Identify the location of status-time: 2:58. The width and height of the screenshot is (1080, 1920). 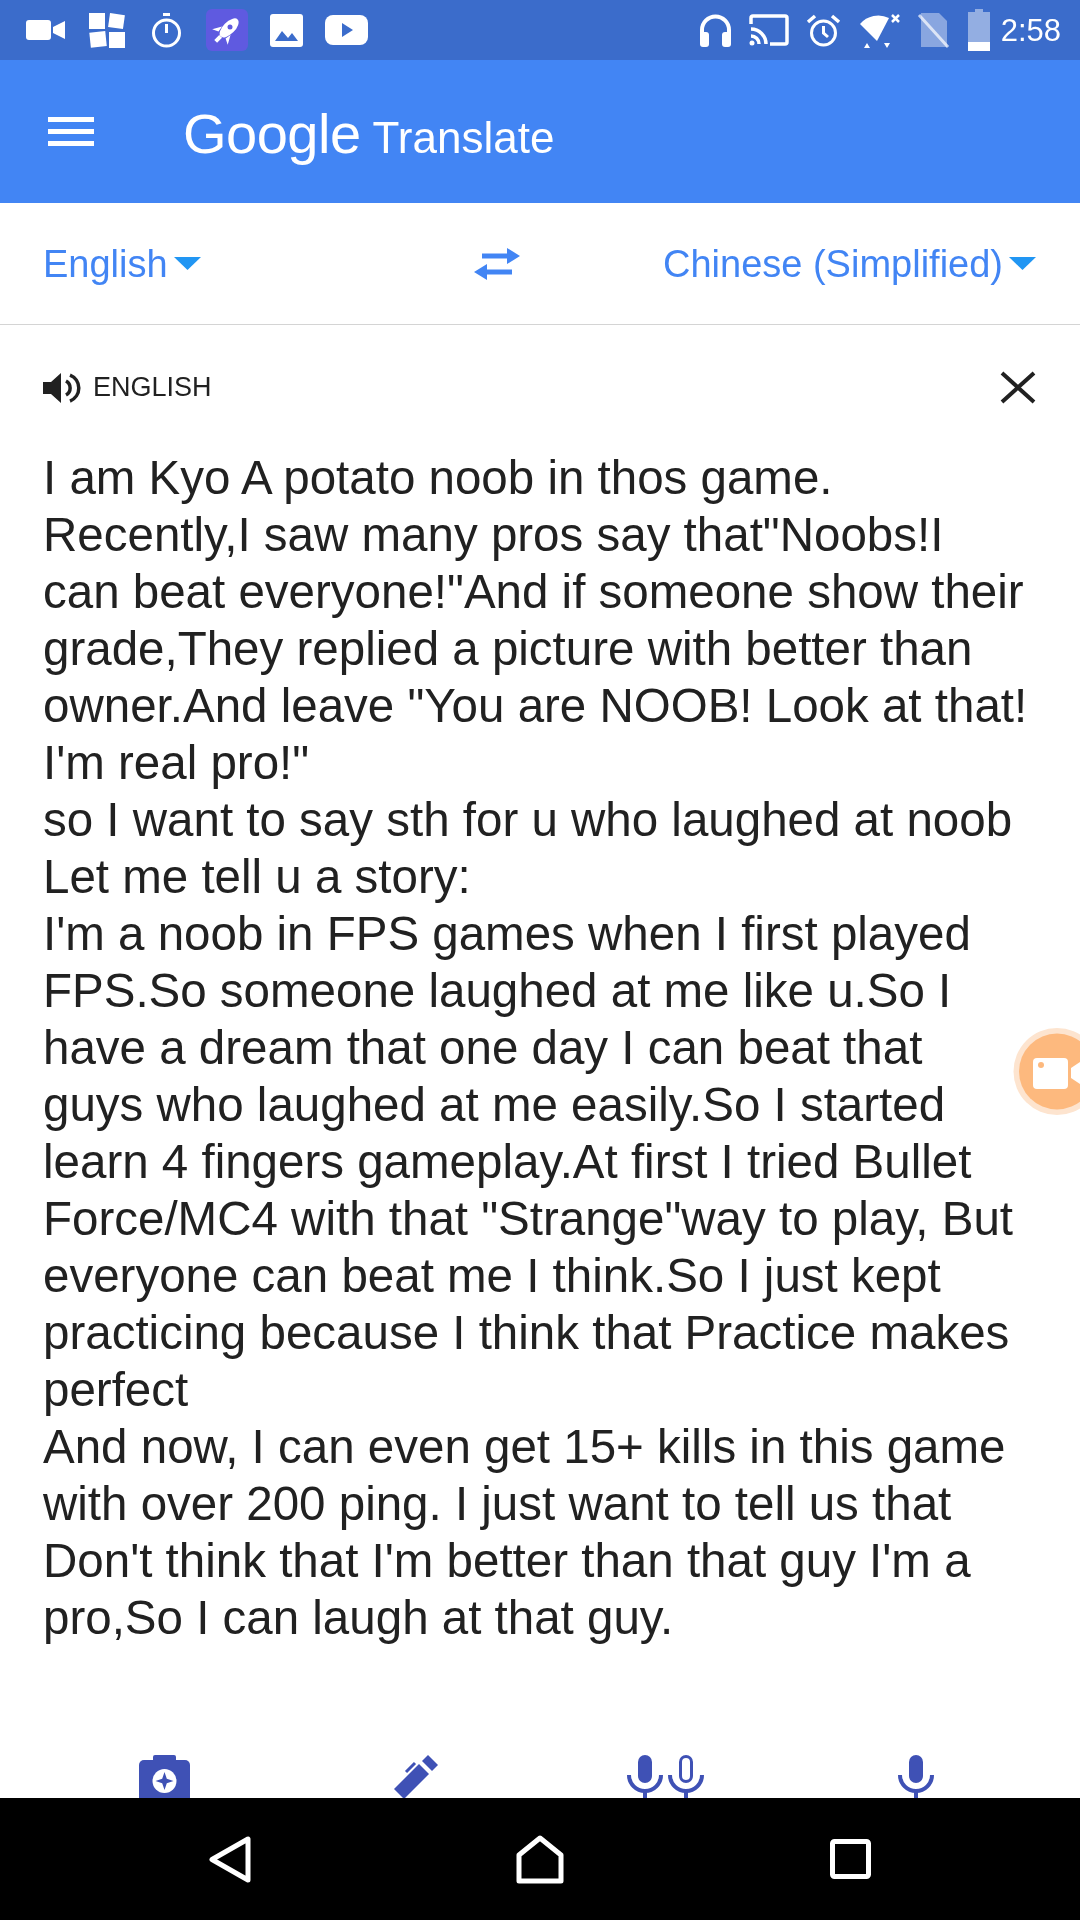
(1030, 30).